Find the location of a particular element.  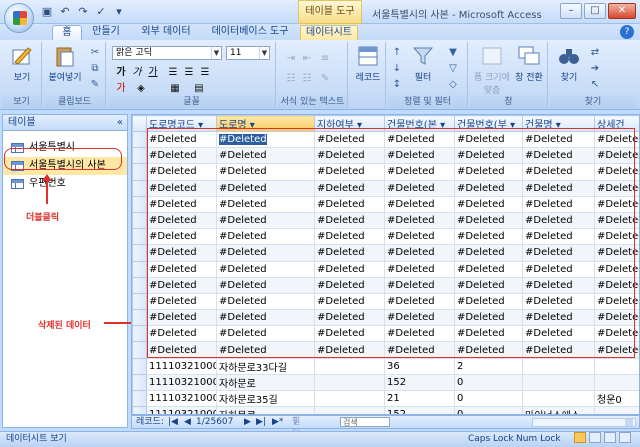

next-record-icon: ▶ is located at coordinates (247, 422).